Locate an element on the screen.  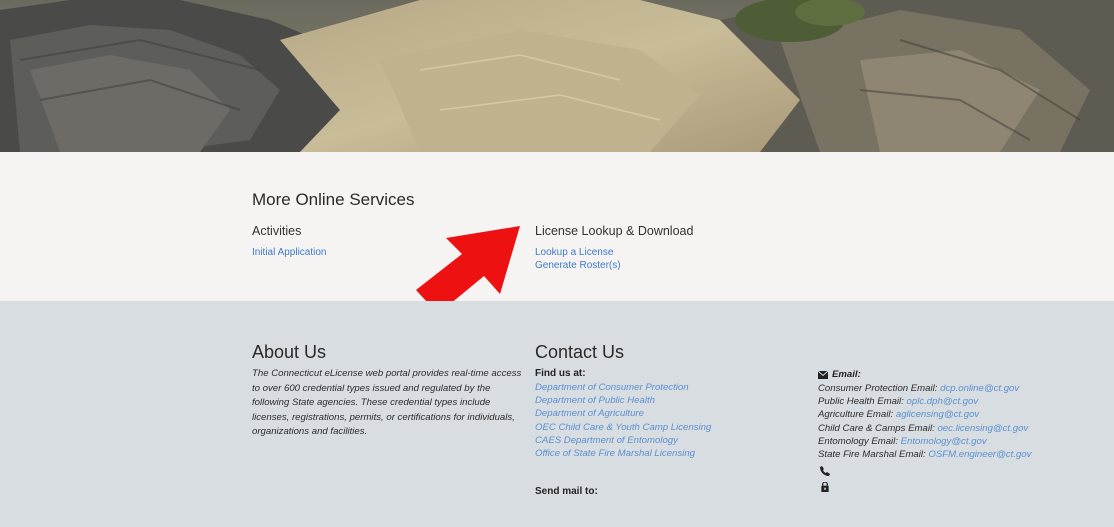
email-row-agriculture: Agriculture Email: aglicensing@ct.gov is located at coordinates (899, 415).